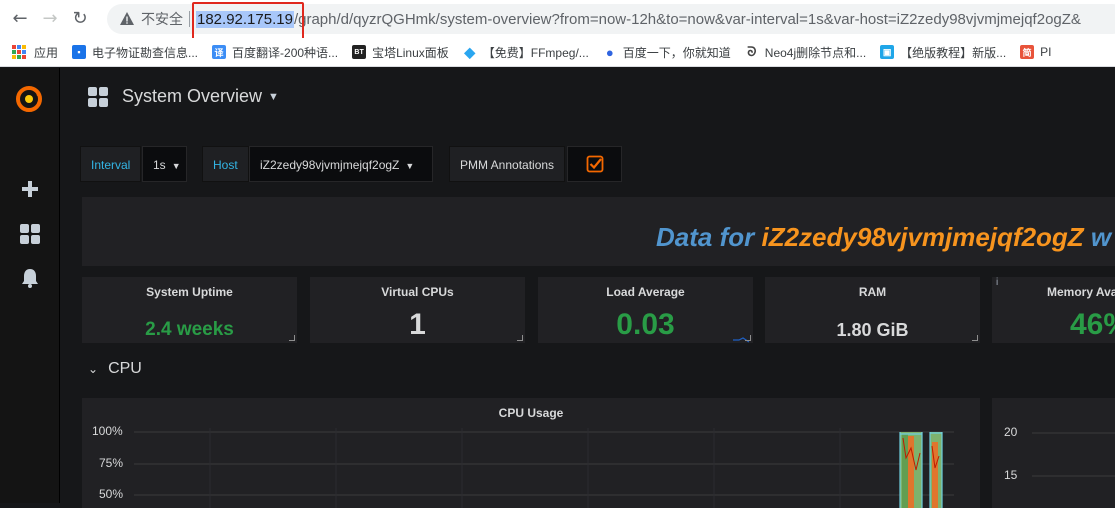 The image size is (1115, 508). I want to click on apps-icon, so click(19, 52).